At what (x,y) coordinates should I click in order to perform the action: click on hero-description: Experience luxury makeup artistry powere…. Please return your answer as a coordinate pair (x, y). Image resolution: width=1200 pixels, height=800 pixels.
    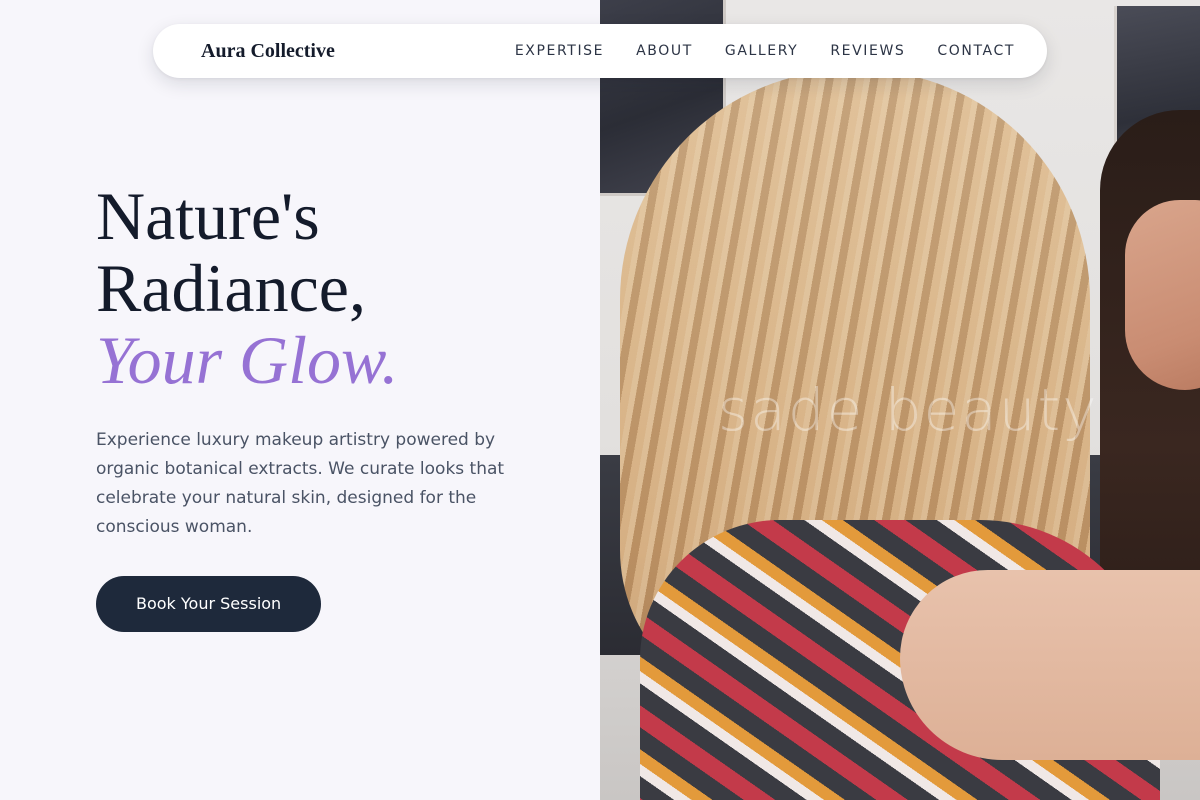
    Looking at the image, I should click on (300, 483).